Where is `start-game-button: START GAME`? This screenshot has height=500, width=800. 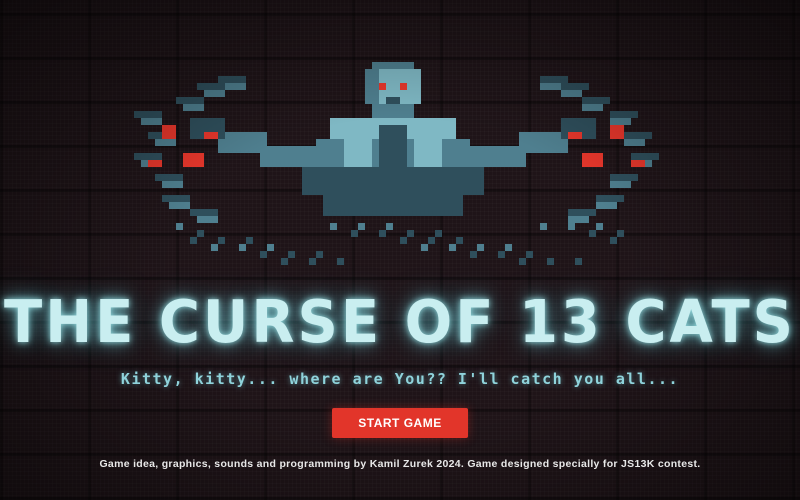 start-game-button: START GAME is located at coordinates (400, 423).